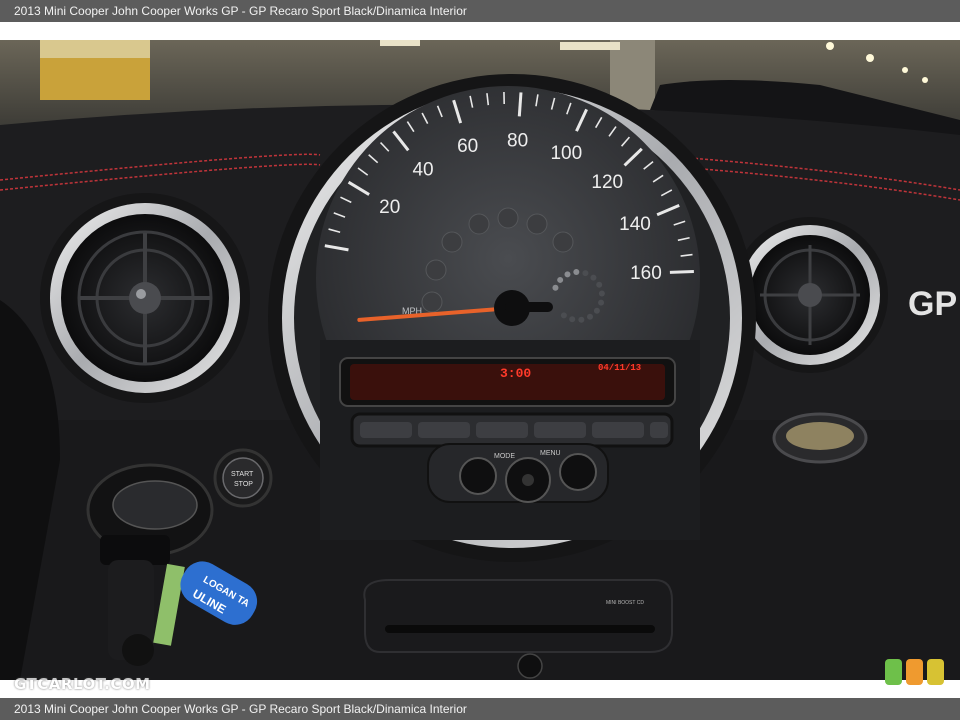 The width and height of the screenshot is (960, 720). I want to click on display-date: 04/11/13, so click(619, 368).